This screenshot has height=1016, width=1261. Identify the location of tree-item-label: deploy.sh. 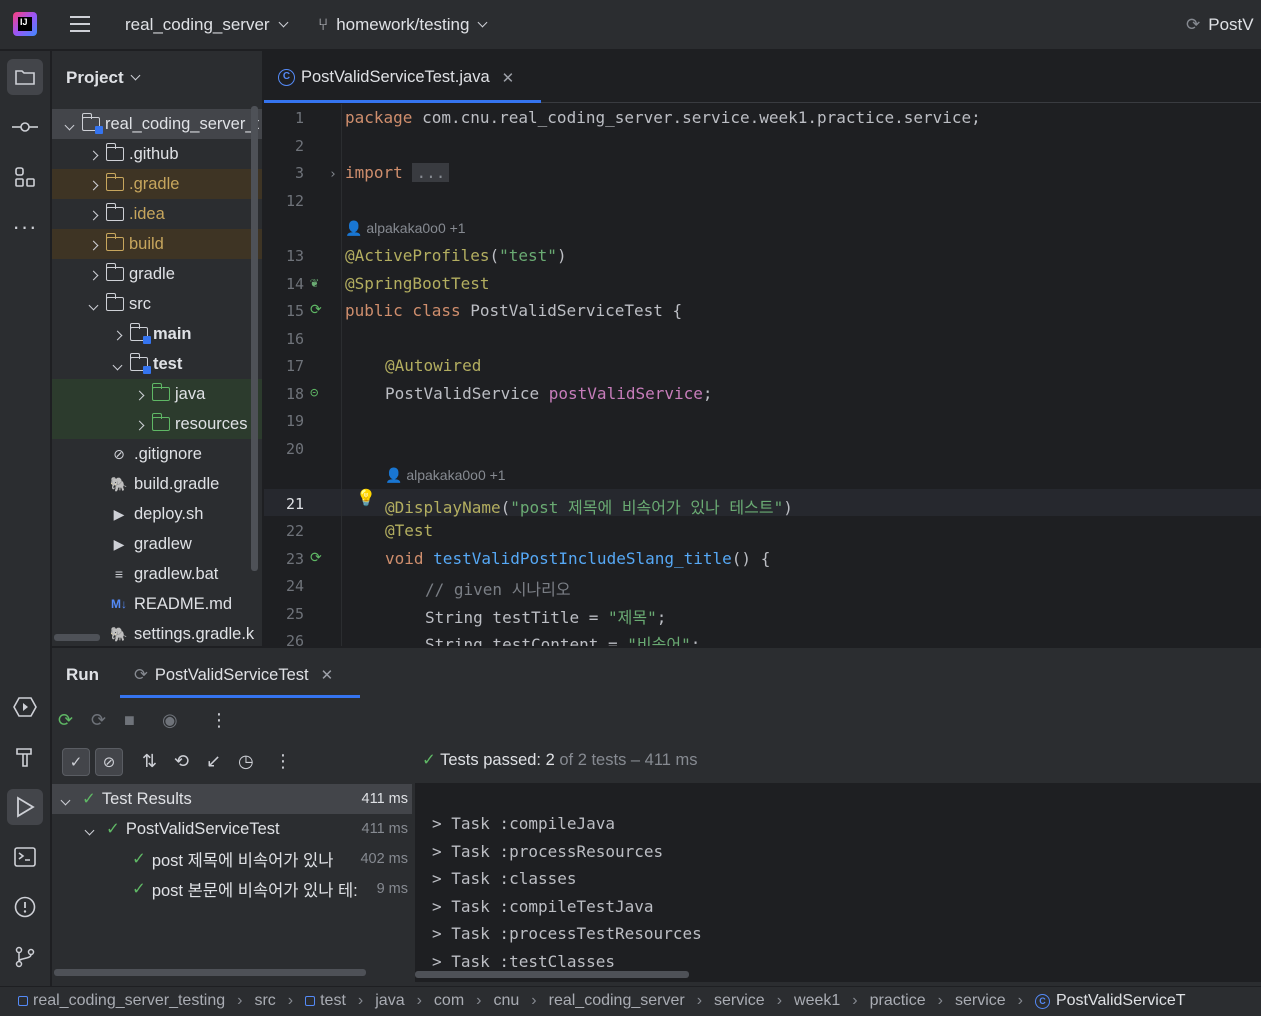
(169, 513).